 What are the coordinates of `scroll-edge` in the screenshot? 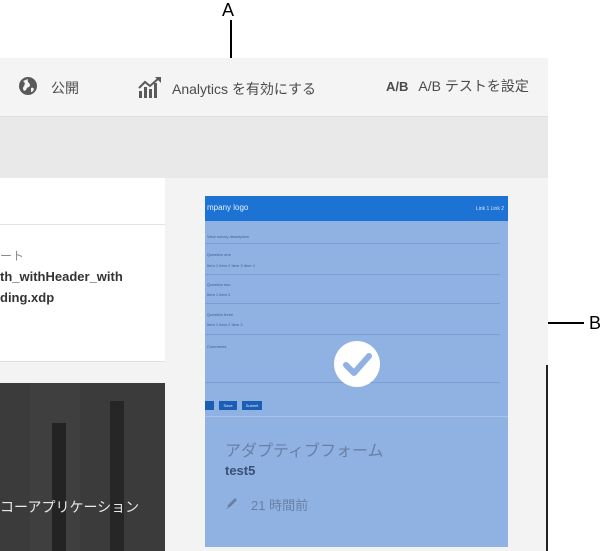 It's located at (547, 458).